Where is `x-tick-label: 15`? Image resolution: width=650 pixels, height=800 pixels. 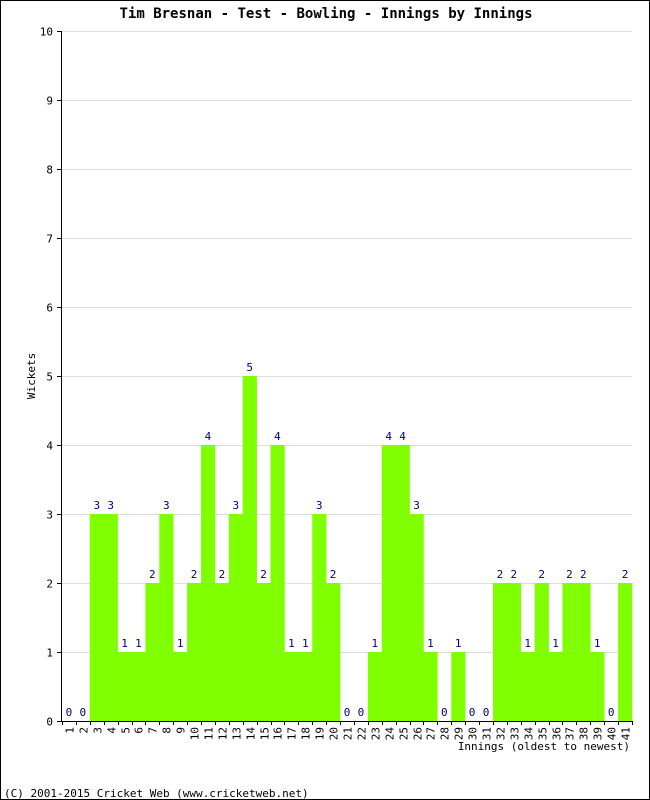
x-tick-label: 15 is located at coordinates (265, 733).